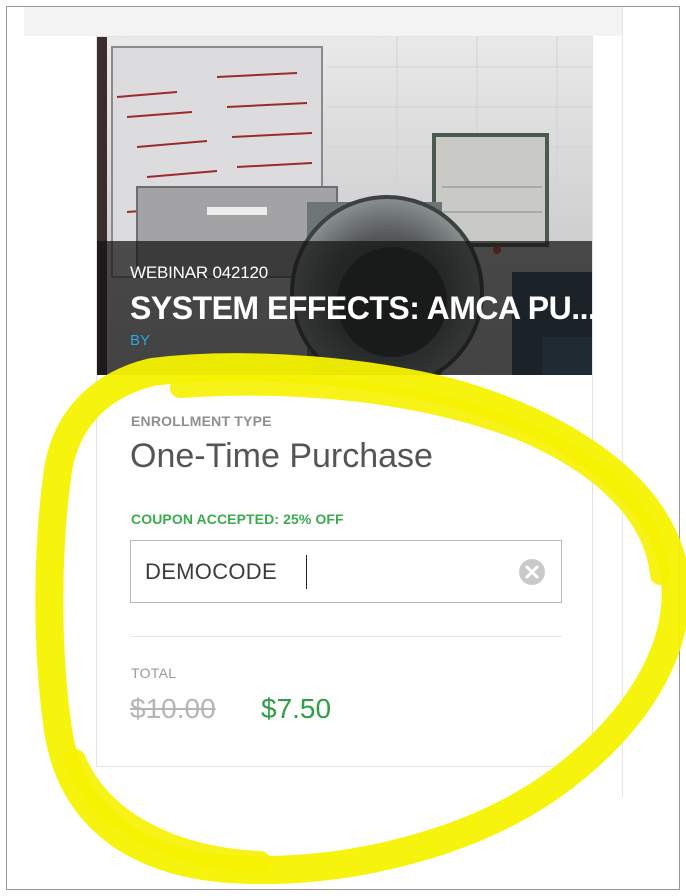 The width and height of the screenshot is (686, 896). What do you see at coordinates (346, 636) in the screenshot?
I see `divider` at bounding box center [346, 636].